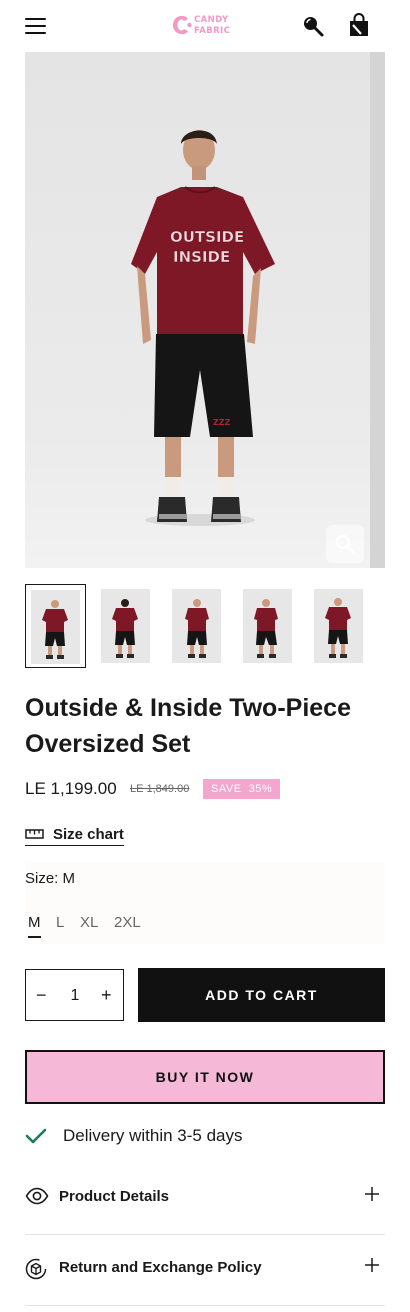  Describe the element at coordinates (182, 25) in the screenshot. I see `logo-mark-icon` at that location.